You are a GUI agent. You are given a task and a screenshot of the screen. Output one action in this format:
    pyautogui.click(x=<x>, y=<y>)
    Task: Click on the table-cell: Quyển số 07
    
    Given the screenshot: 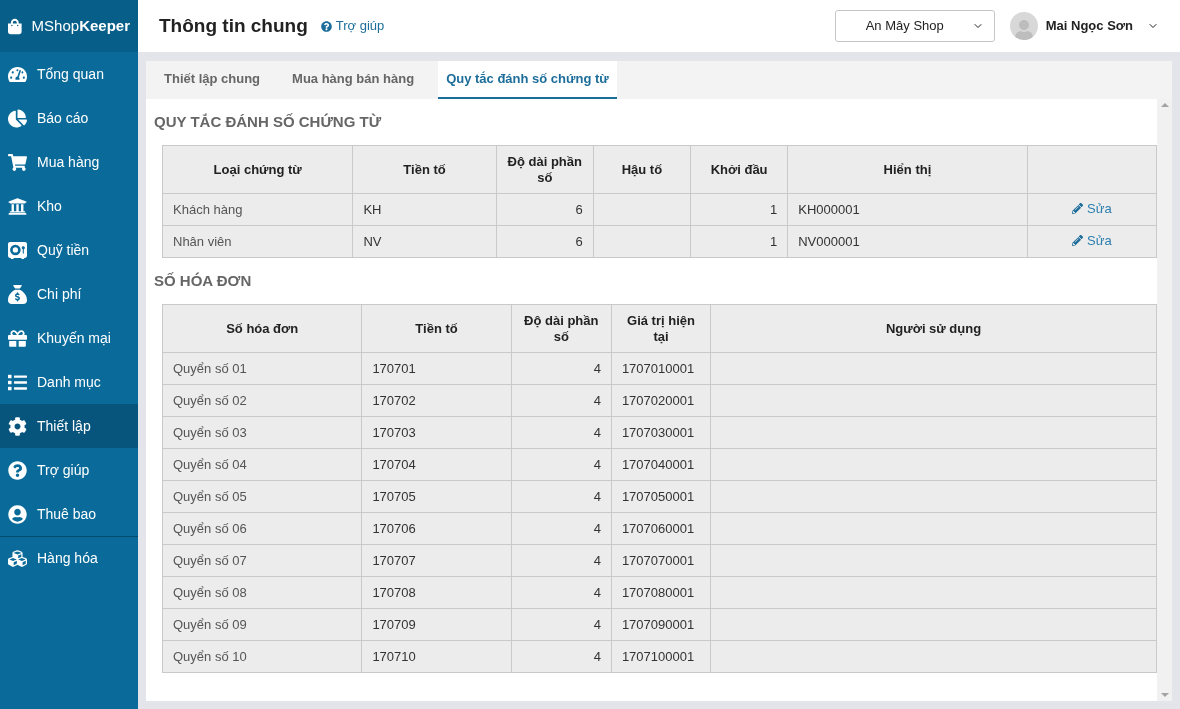 What is the action you would take?
    pyautogui.click(x=262, y=560)
    